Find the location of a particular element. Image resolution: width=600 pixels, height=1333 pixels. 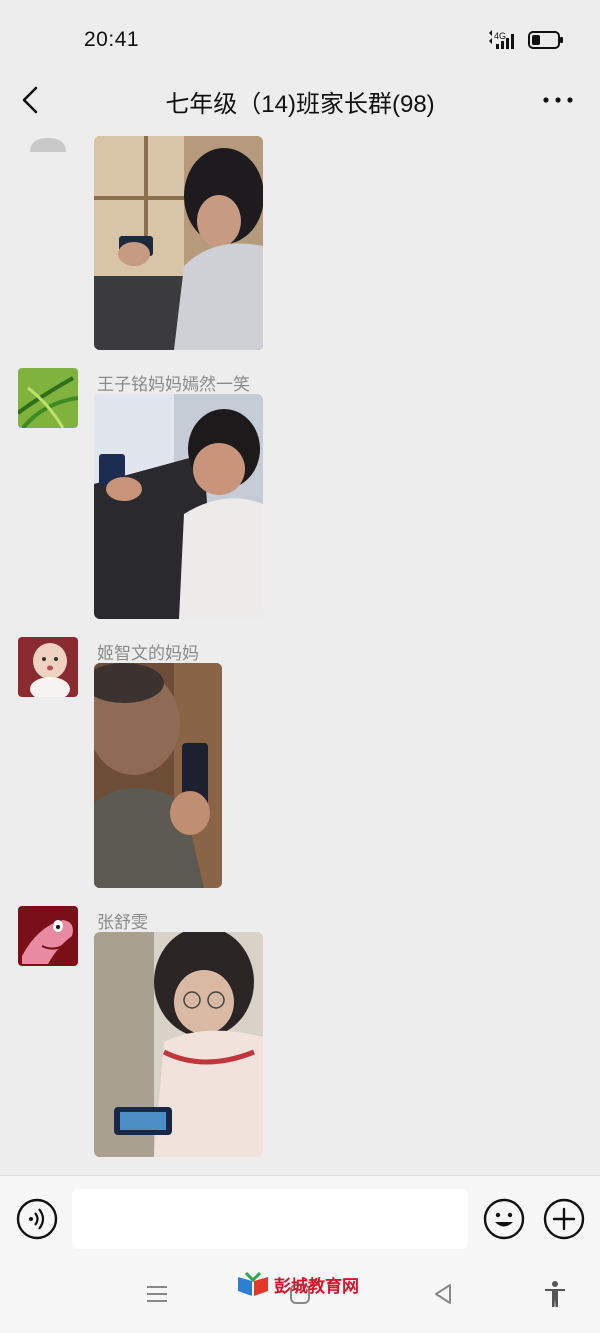

chat-header: 七年级（14)班家长群(98) is located at coordinates (300, 101).